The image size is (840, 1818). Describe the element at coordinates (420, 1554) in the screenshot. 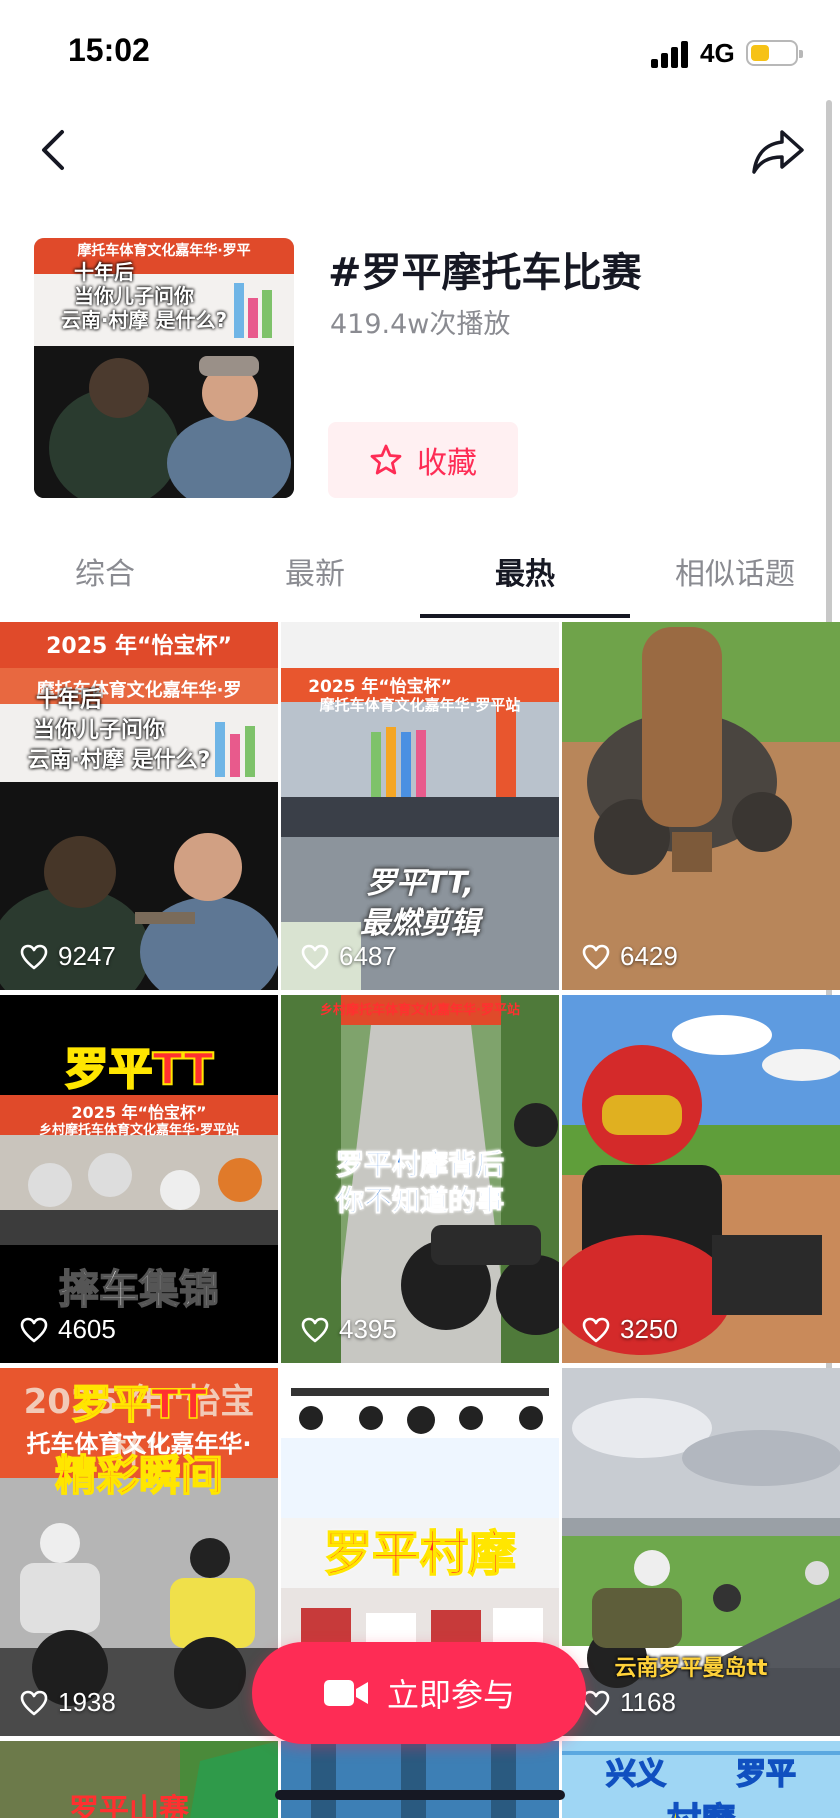

I see `video-title-line: 罗平村摩` at that location.